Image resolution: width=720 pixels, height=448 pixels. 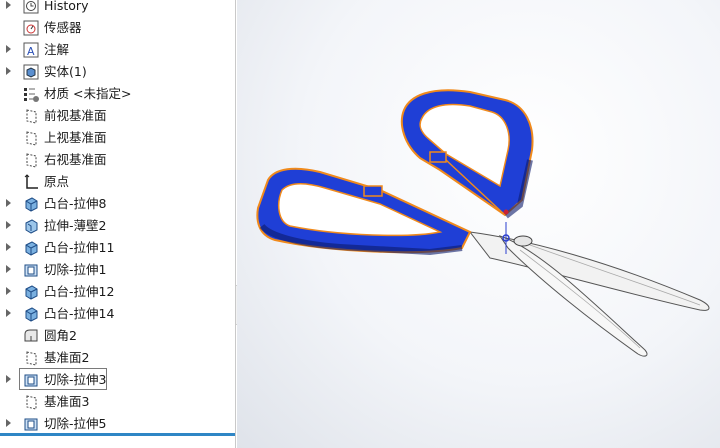 What do you see at coordinates (31, 72) in the screenshot?
I see `solid-bodies-icon` at bounding box center [31, 72].